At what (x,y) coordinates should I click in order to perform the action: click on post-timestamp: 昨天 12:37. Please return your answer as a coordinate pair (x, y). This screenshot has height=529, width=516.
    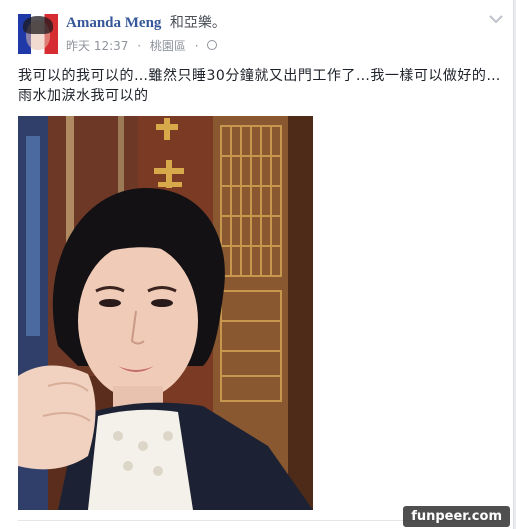
    Looking at the image, I should click on (97, 46).